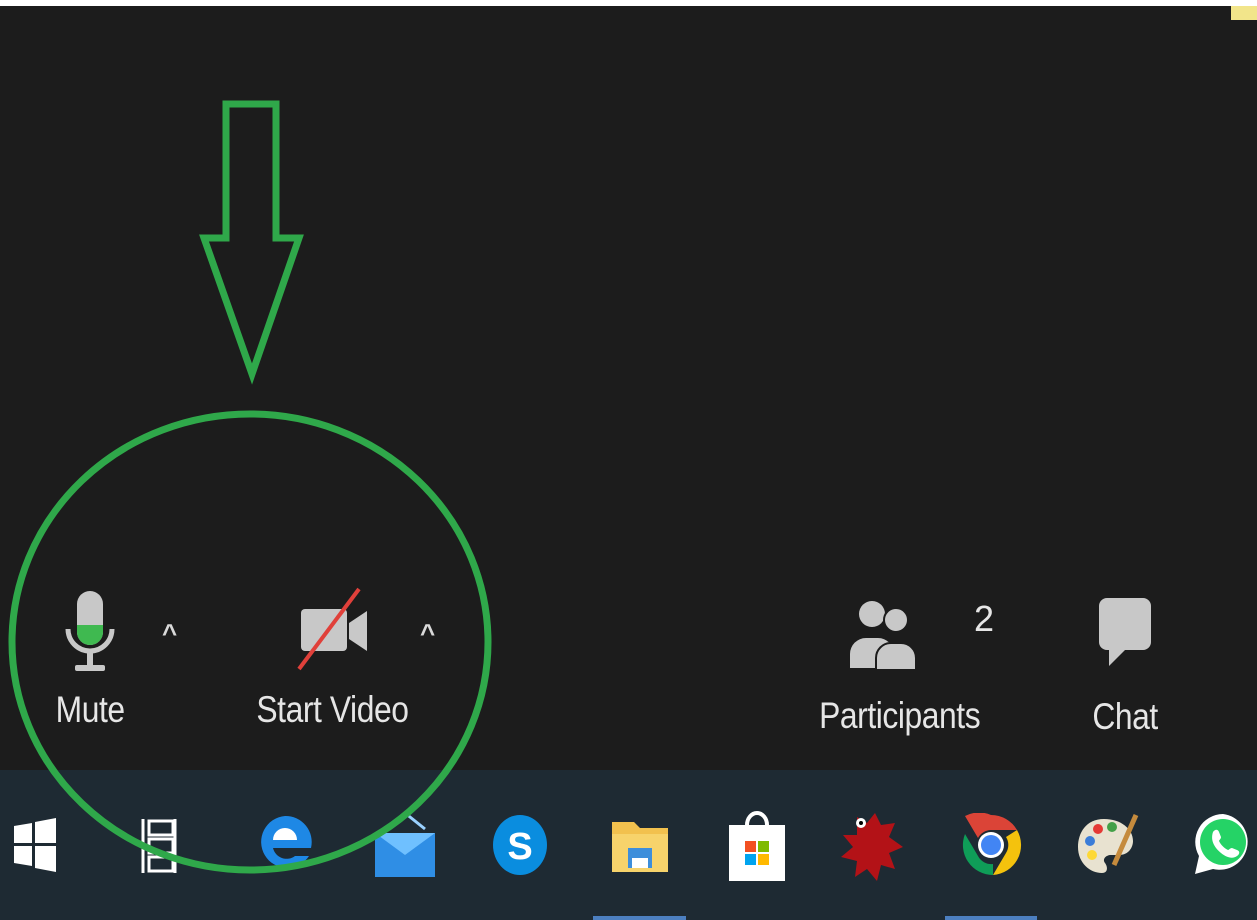 Image resolution: width=1257 pixels, height=920 pixels. I want to click on red-app, so click(873, 845).